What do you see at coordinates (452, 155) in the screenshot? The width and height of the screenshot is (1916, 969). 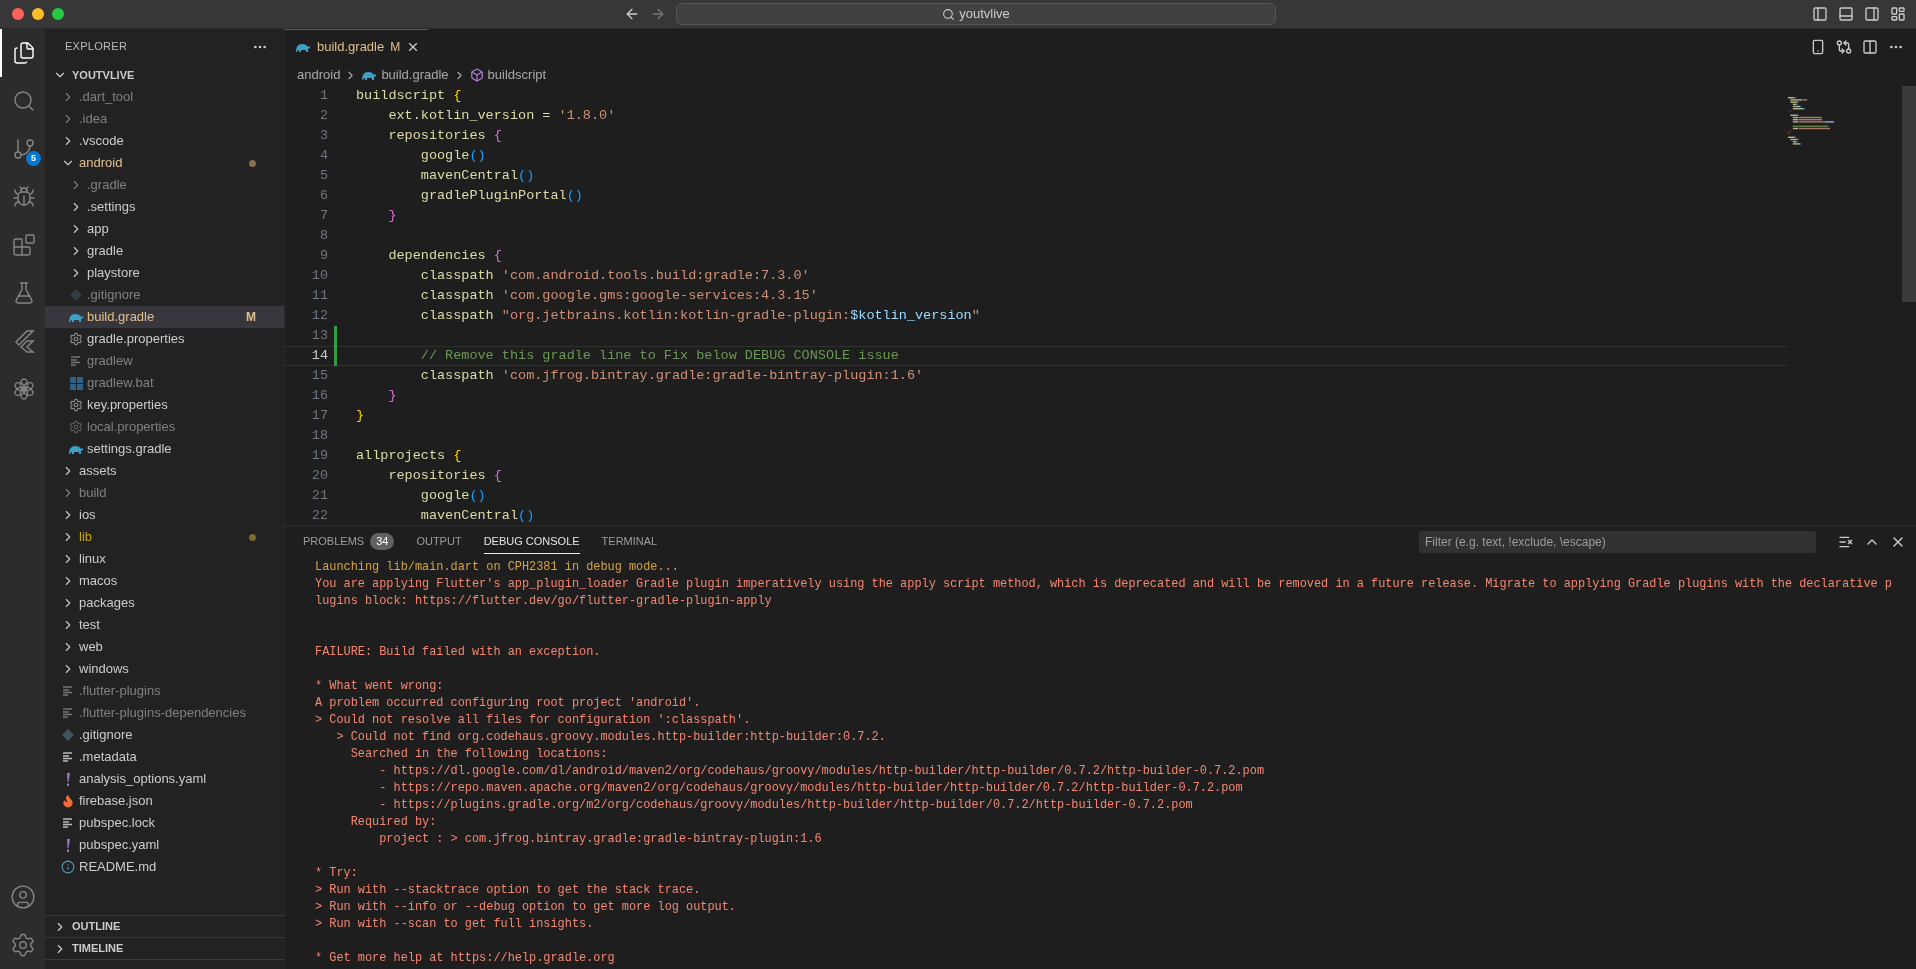 I see `code-line: google()` at bounding box center [452, 155].